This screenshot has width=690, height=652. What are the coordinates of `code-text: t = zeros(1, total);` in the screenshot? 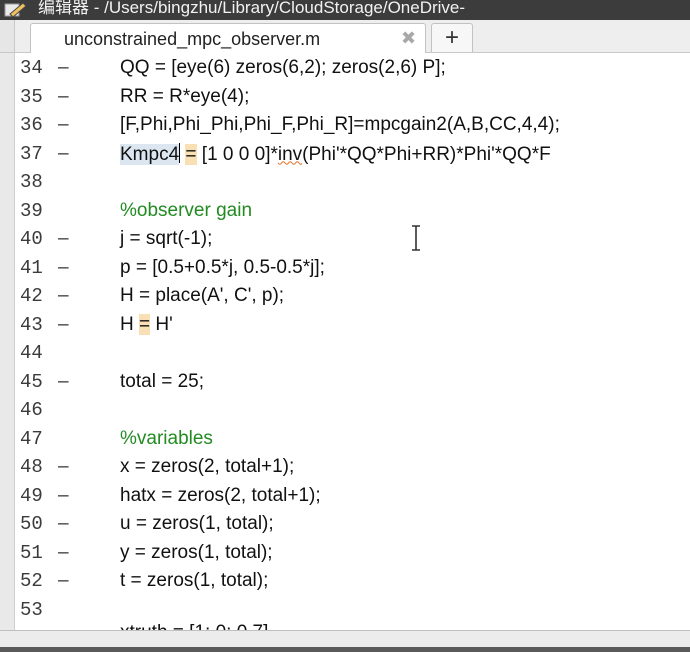 It's located at (194, 581).